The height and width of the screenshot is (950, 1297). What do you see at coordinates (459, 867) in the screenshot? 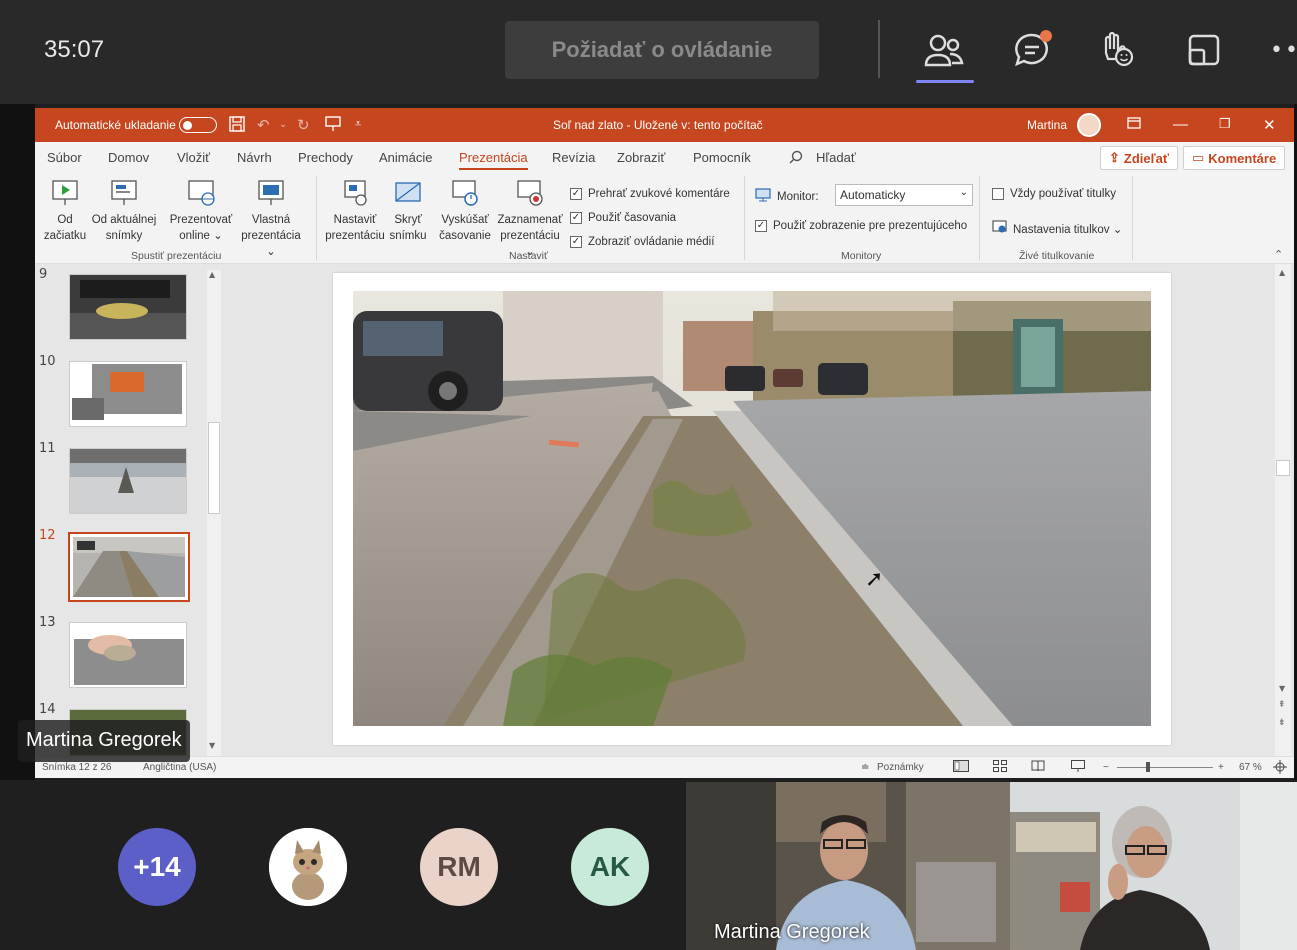
I see `participant-avatar-rm: RM` at bounding box center [459, 867].